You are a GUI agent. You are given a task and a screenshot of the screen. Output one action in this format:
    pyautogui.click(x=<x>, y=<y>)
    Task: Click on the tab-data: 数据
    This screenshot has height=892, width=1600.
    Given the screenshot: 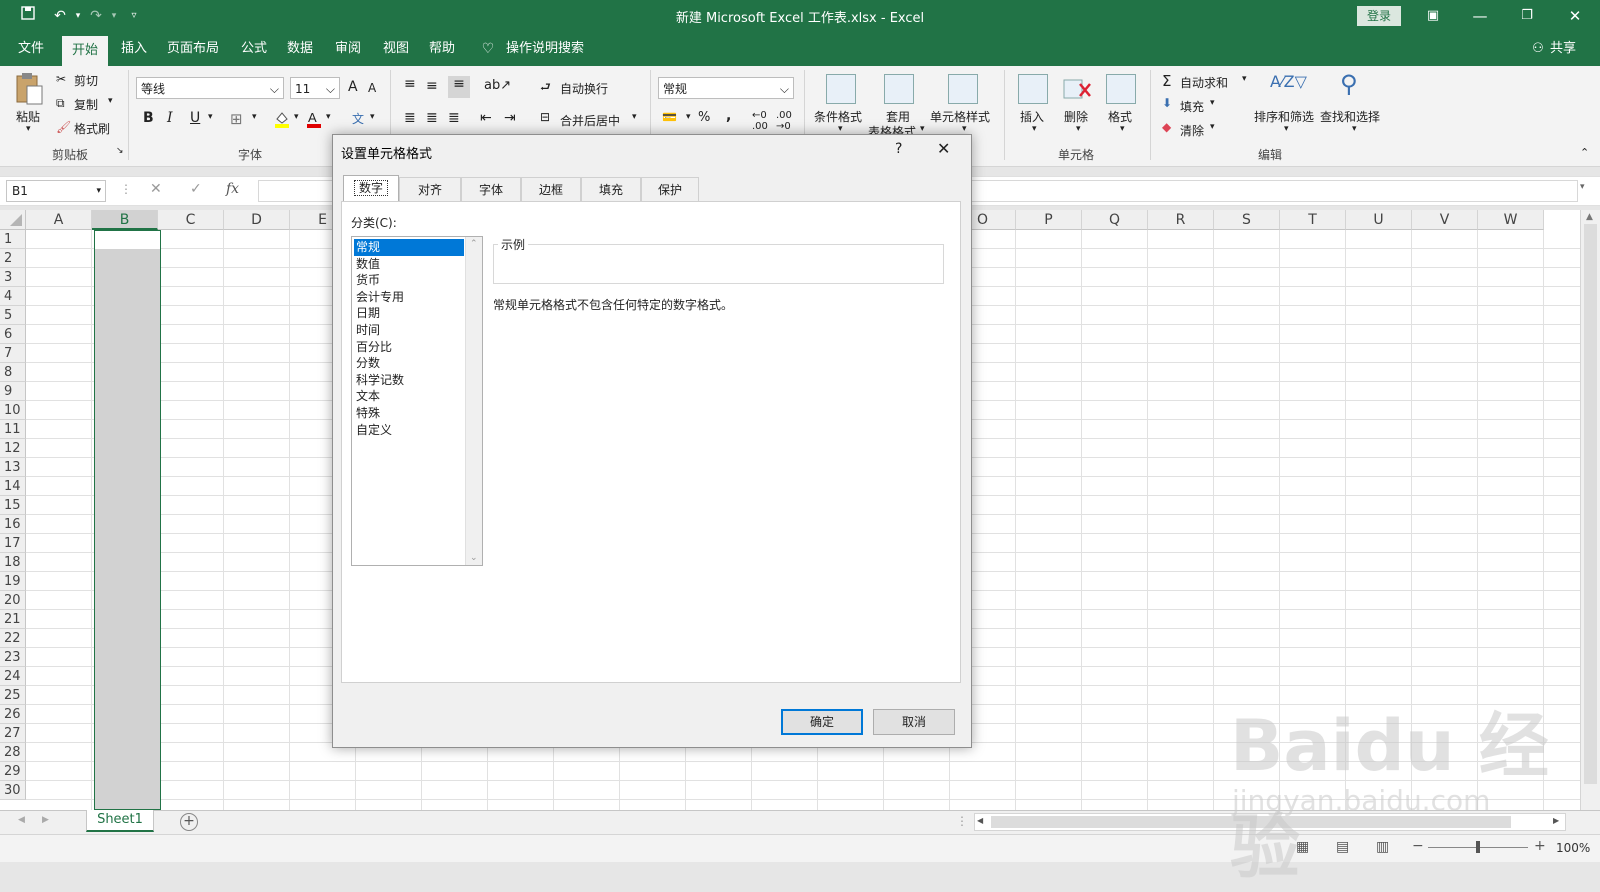 What is the action you would take?
    pyautogui.click(x=300, y=49)
    